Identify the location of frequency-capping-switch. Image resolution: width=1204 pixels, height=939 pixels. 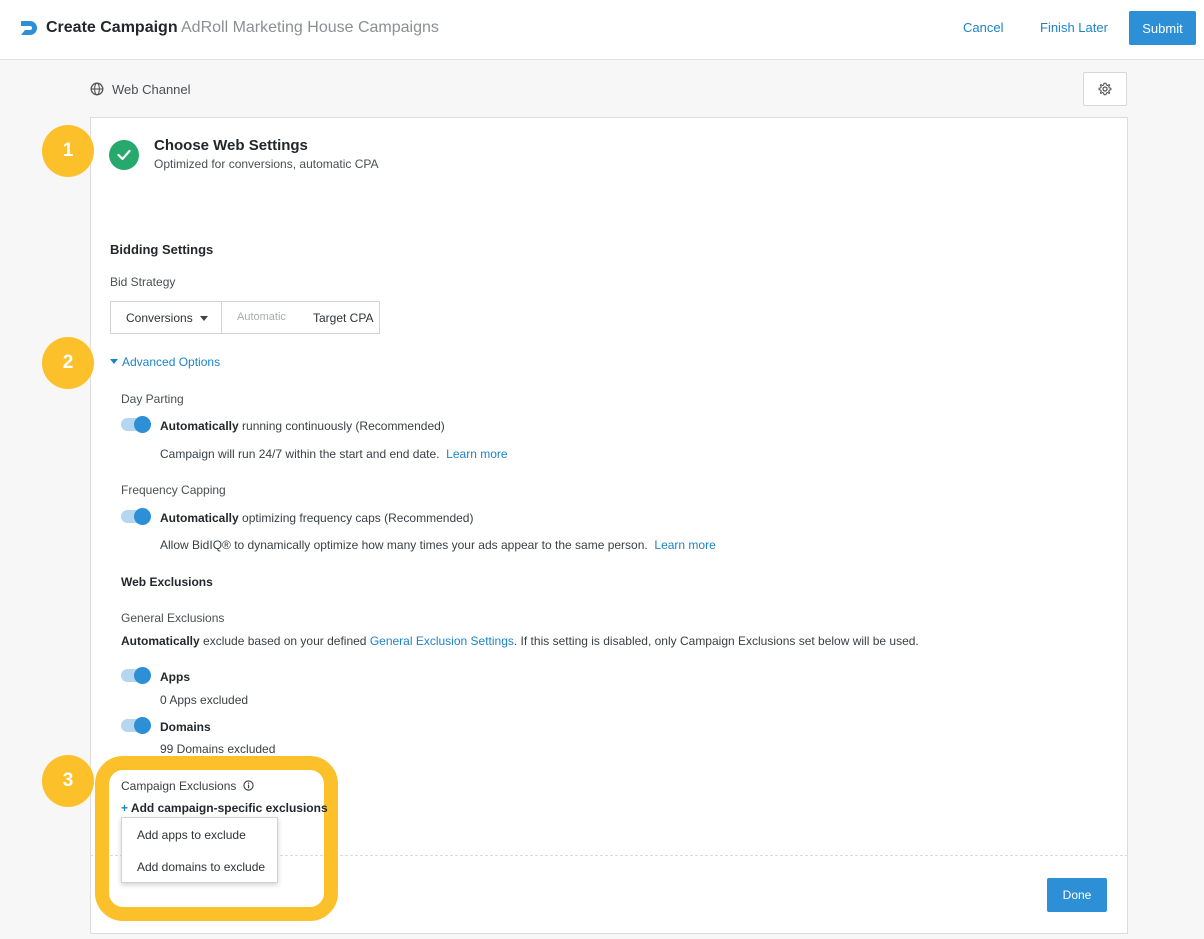
(136, 516).